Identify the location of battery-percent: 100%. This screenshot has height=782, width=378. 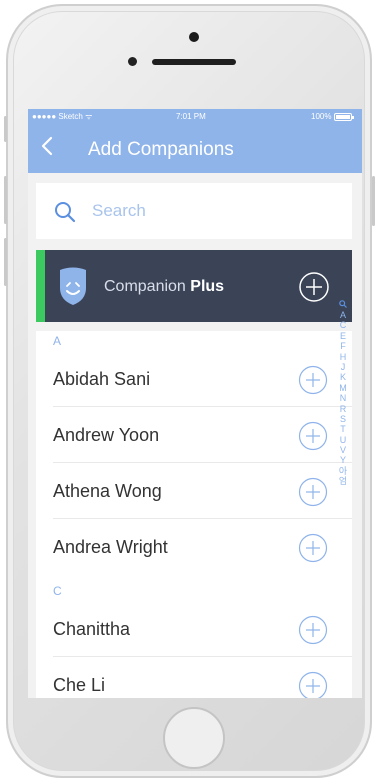
(321, 116).